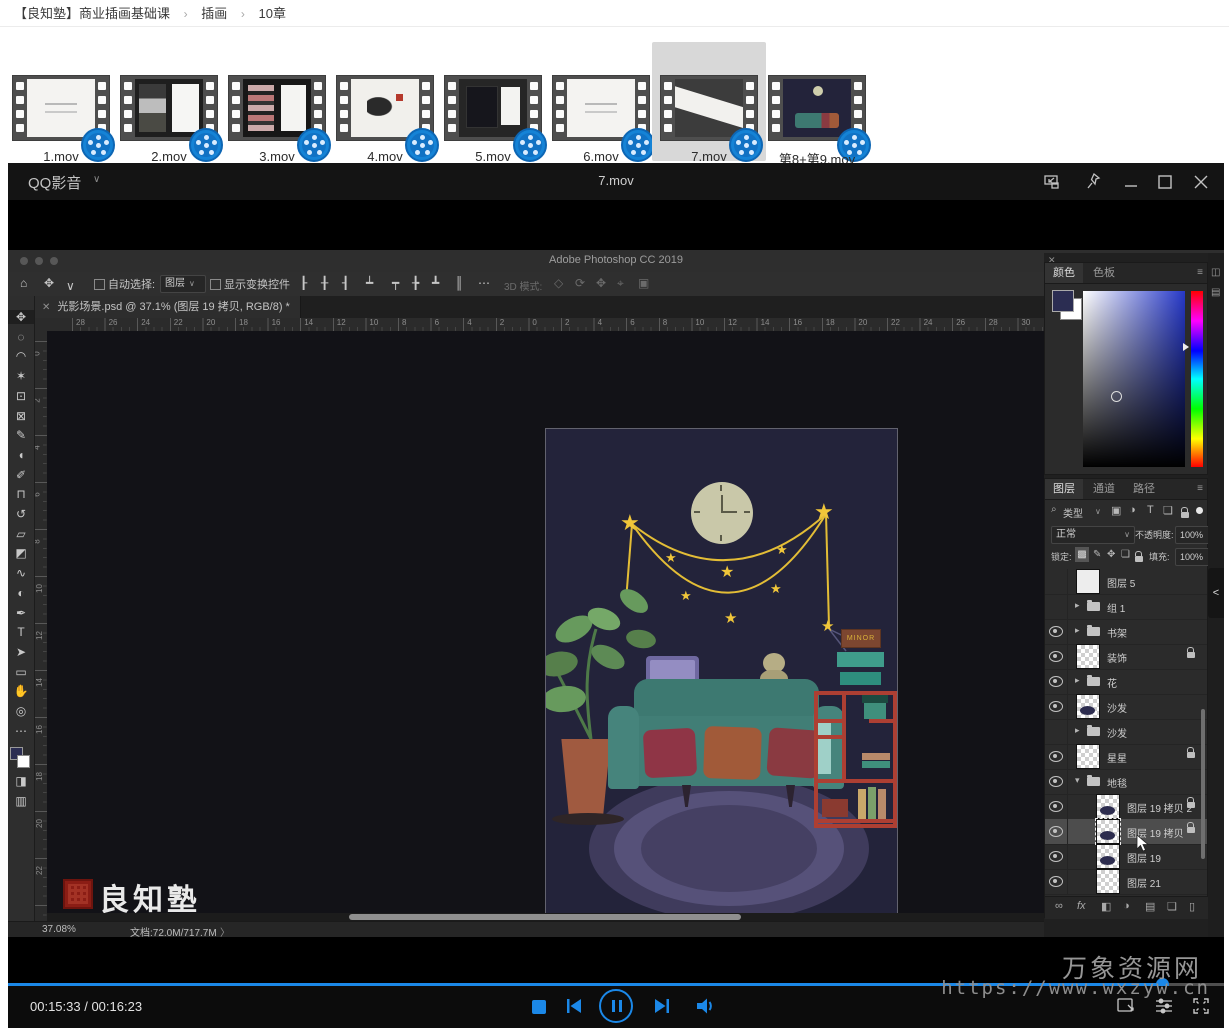  I want to click on gradient-tool: ◩, so click(21, 553).